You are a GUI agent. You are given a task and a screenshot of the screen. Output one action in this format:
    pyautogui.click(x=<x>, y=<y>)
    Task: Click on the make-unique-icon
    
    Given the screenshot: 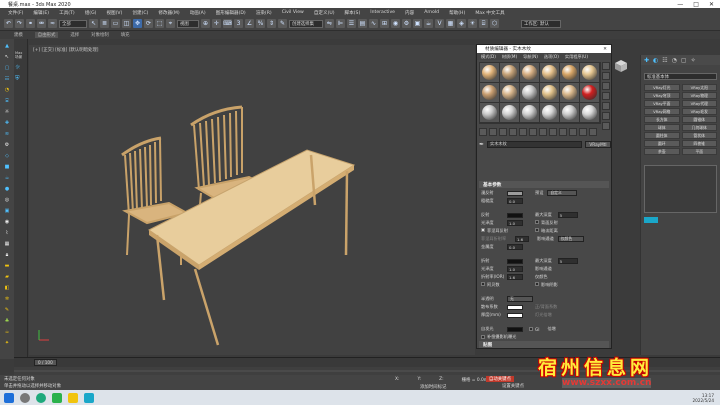 What is the action you would take?
    pyautogui.click(x=533, y=132)
    